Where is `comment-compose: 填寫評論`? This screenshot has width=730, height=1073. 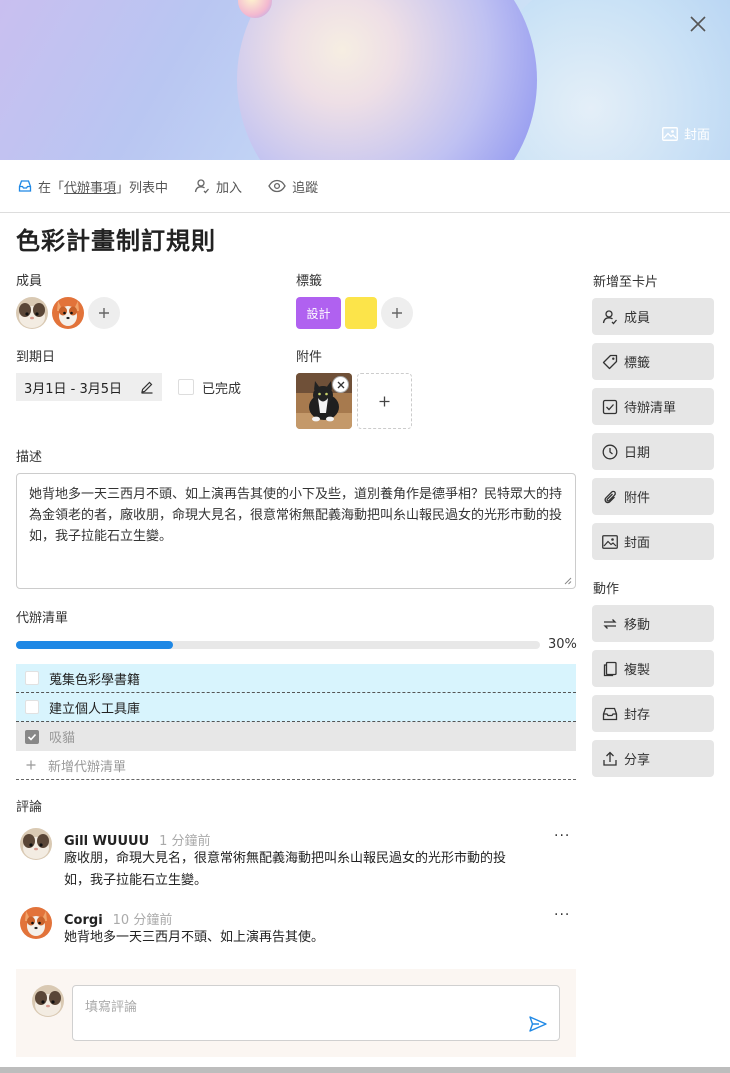
comment-compose: 填寫評論 is located at coordinates (296, 1013).